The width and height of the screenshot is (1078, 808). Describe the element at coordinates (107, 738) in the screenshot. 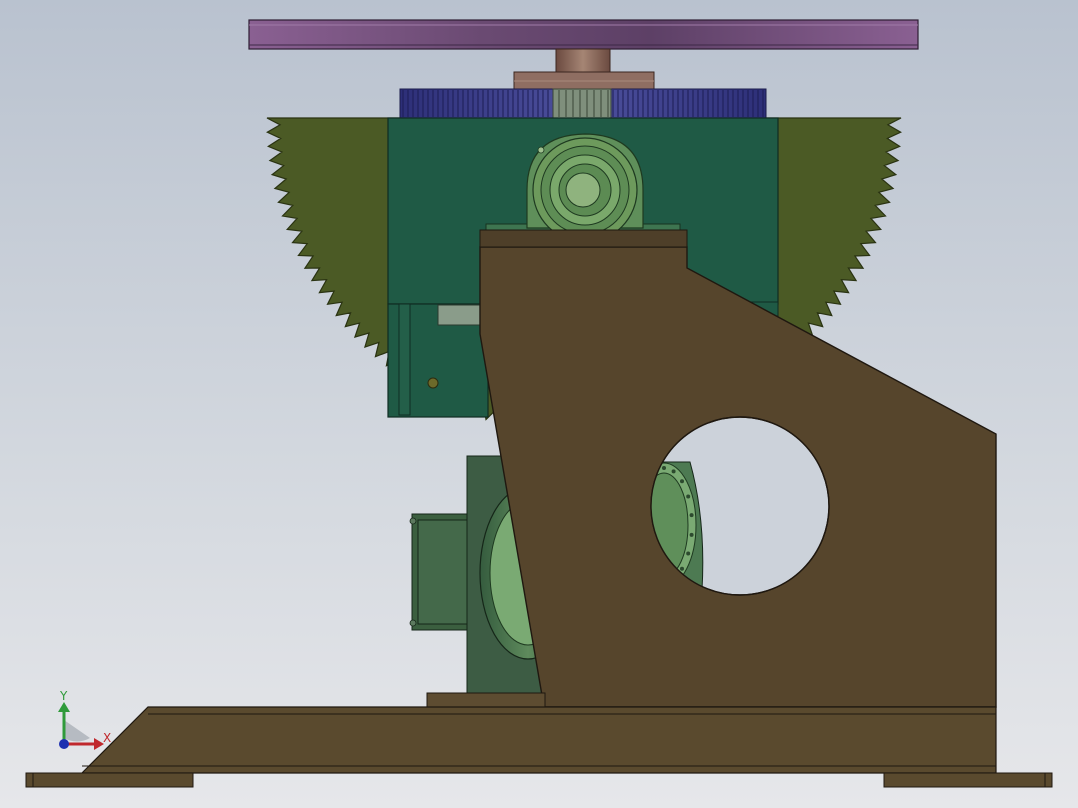

I see `x-axis-label: X` at that location.